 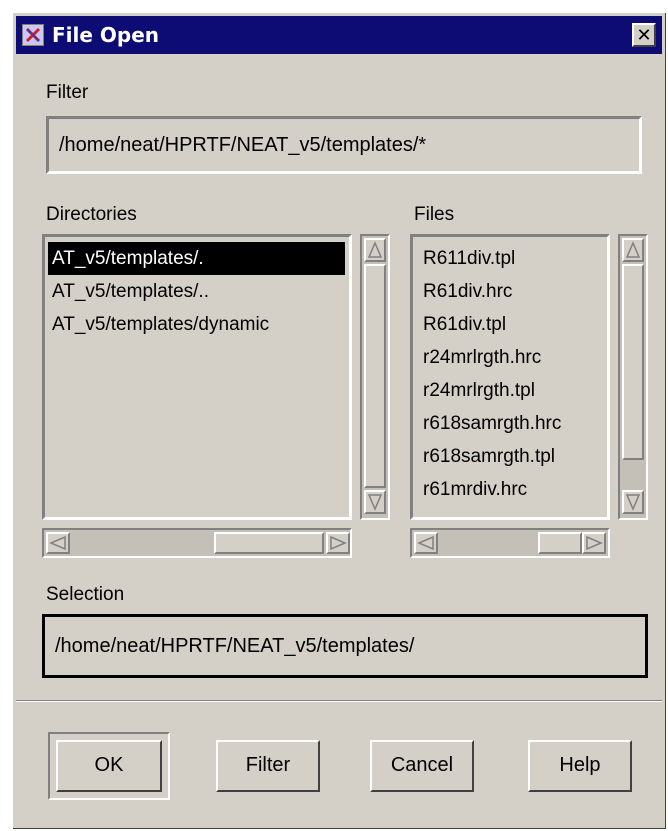 I want to click on directories-vertical-scrollbar, so click(x=375, y=377).